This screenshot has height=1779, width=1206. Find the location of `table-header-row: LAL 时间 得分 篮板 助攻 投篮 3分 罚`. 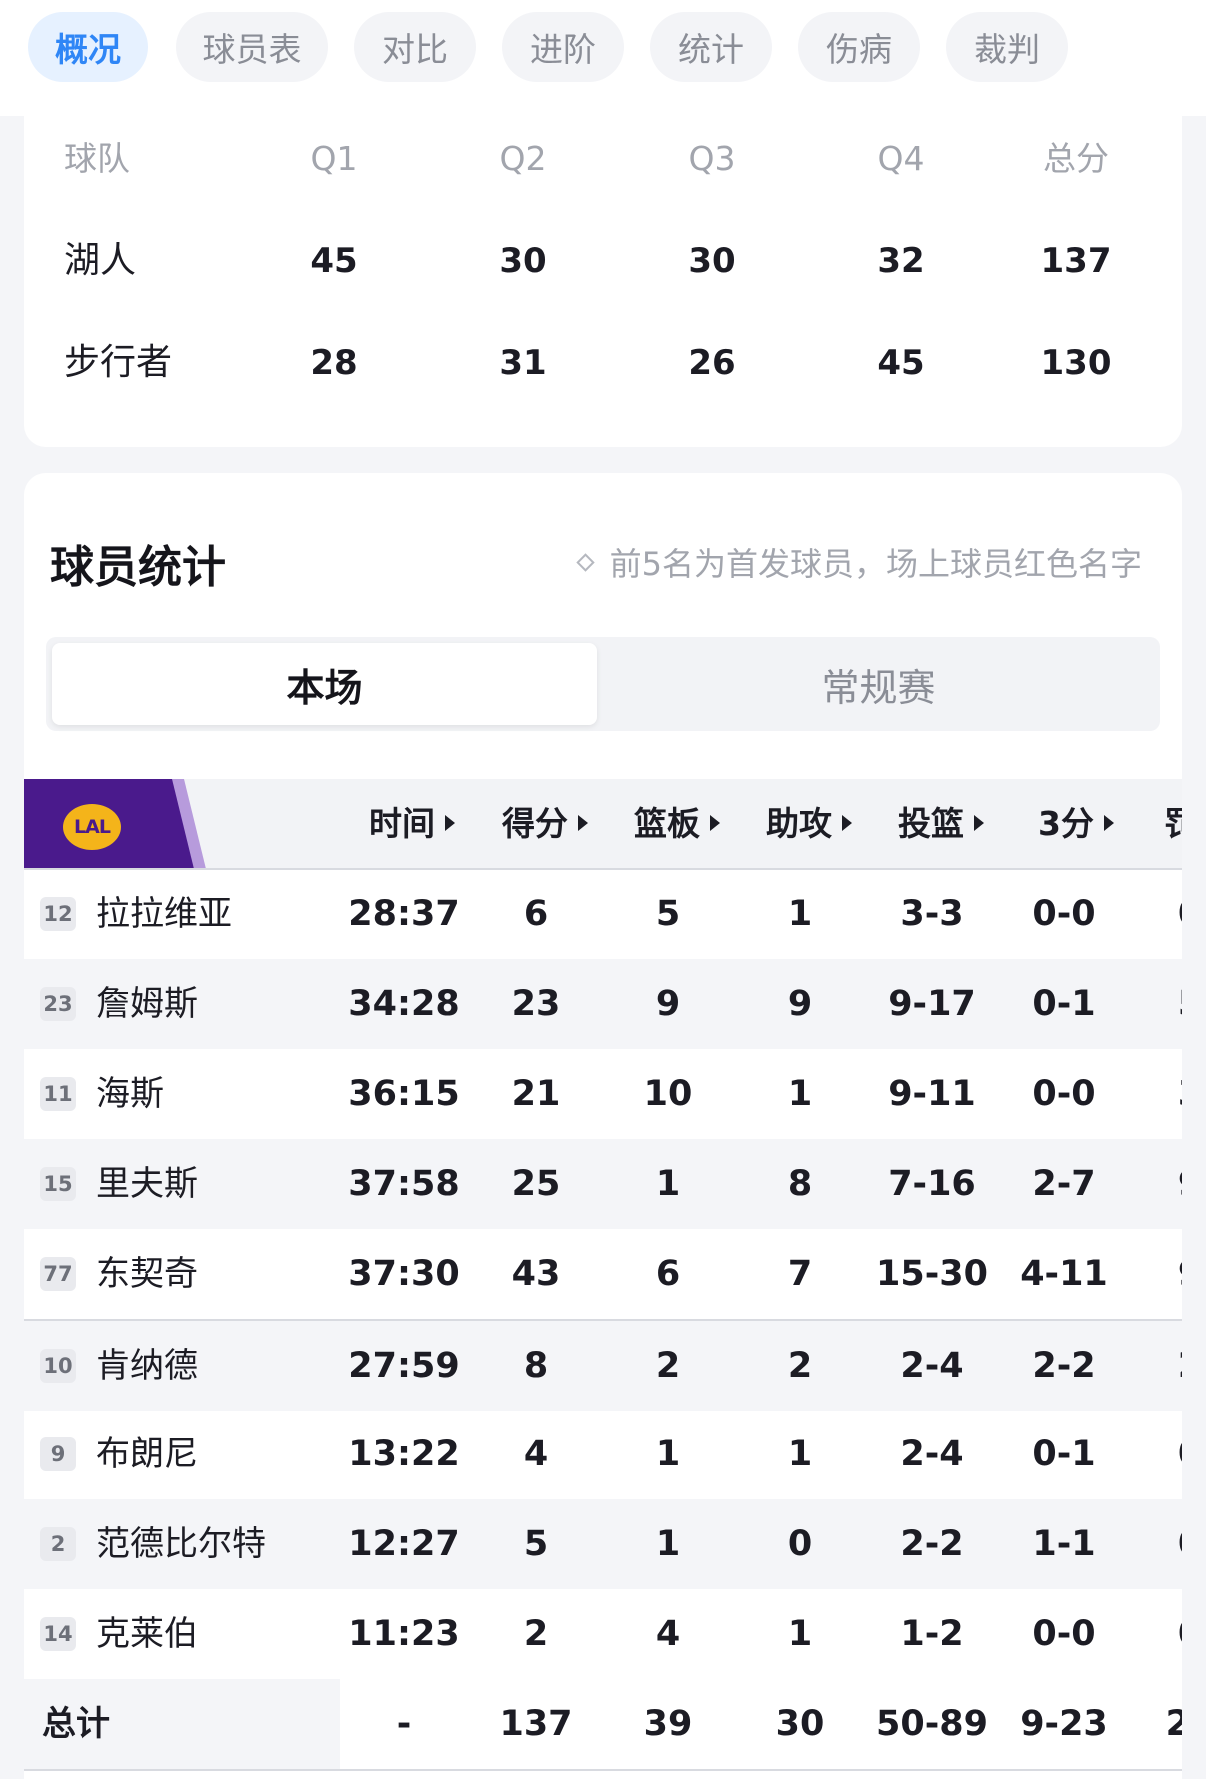

table-header-row: LAL 时间 得分 篮板 助攻 投篮 3分 罚 is located at coordinates (603, 824).